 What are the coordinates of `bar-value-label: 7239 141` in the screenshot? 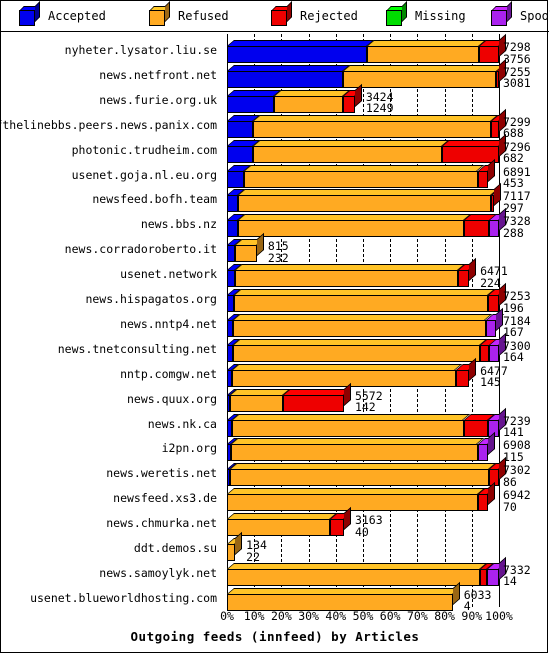 It's located at (517, 427).